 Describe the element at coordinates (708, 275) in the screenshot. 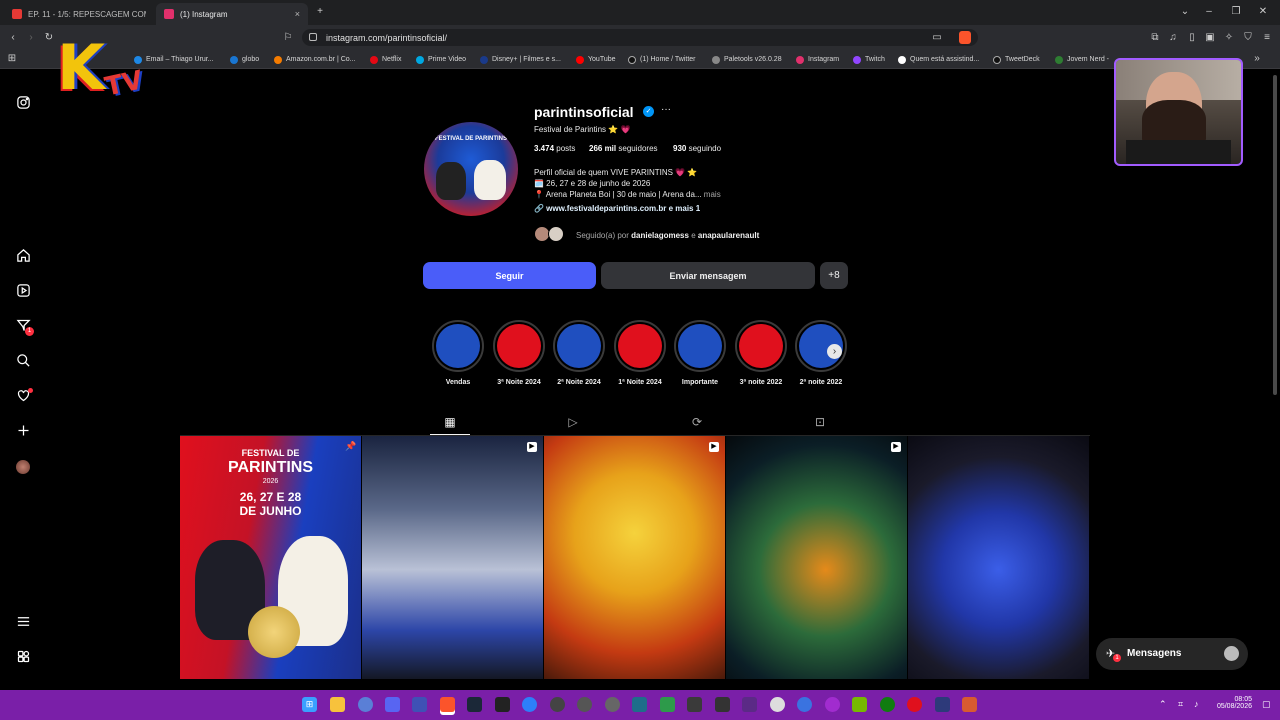

I see `send-message-button: Enviar mensagem` at that location.